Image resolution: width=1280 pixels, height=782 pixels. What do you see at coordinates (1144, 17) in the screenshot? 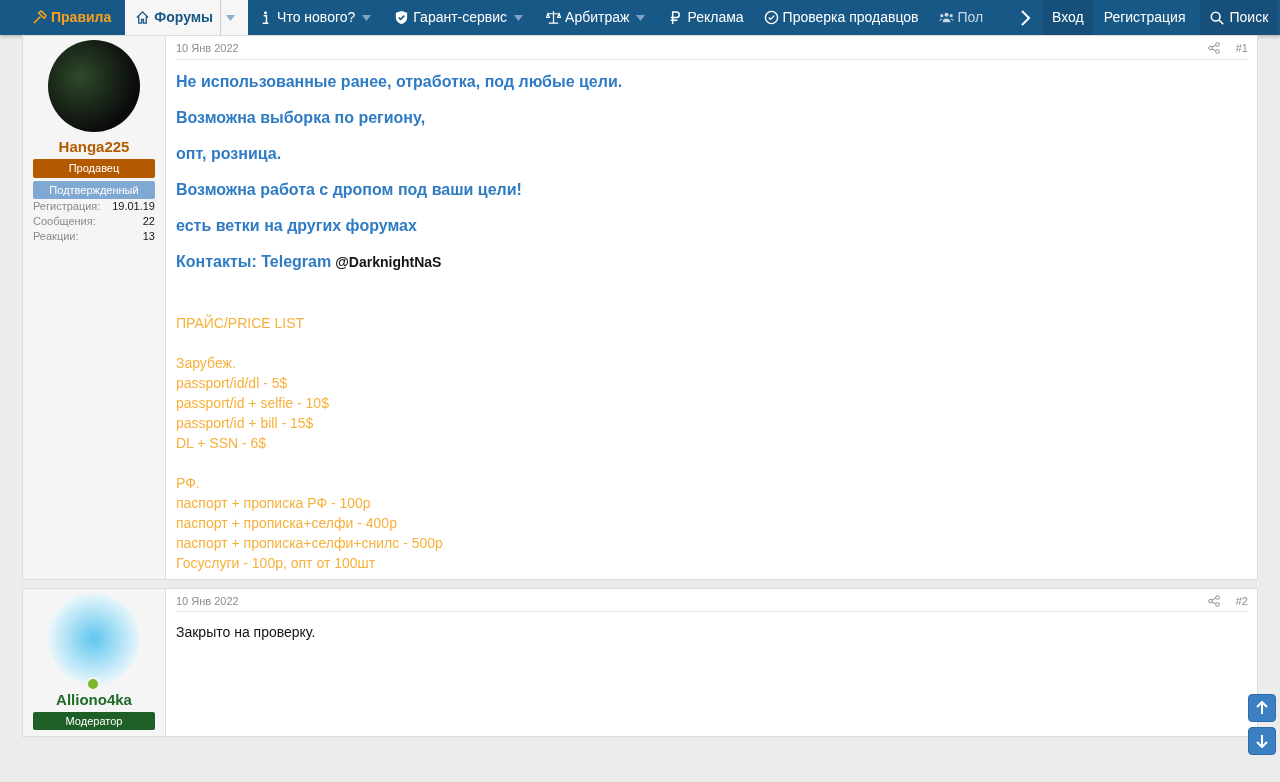
I see `register-link: Регистрация` at bounding box center [1144, 17].